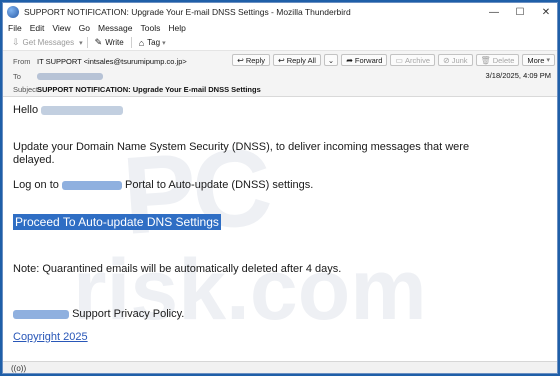 The width and height of the screenshot is (560, 376). What do you see at coordinates (26, 110) in the screenshot?
I see `greeting-text: Hello` at bounding box center [26, 110].